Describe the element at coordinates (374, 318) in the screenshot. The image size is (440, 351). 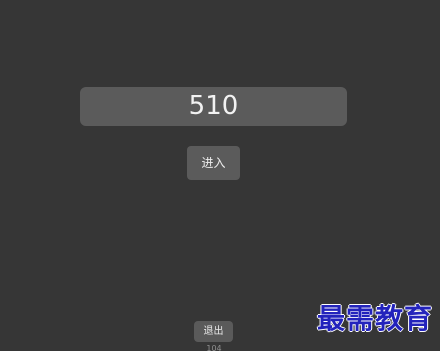
I see `watermark: 最需教育` at that location.